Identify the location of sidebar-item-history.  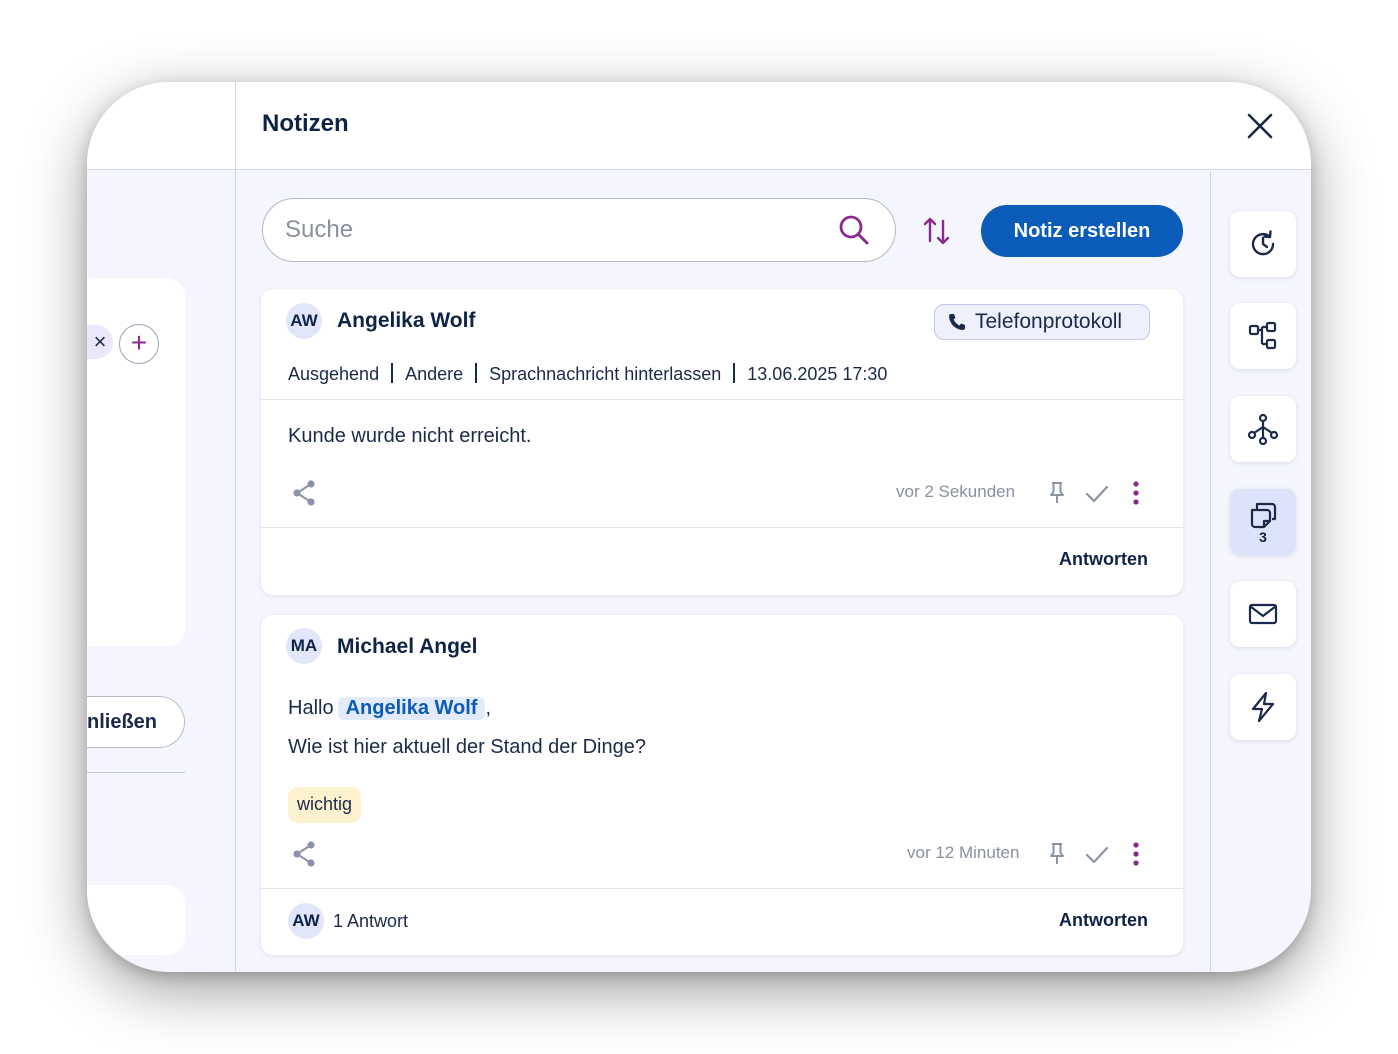
(1263, 244).